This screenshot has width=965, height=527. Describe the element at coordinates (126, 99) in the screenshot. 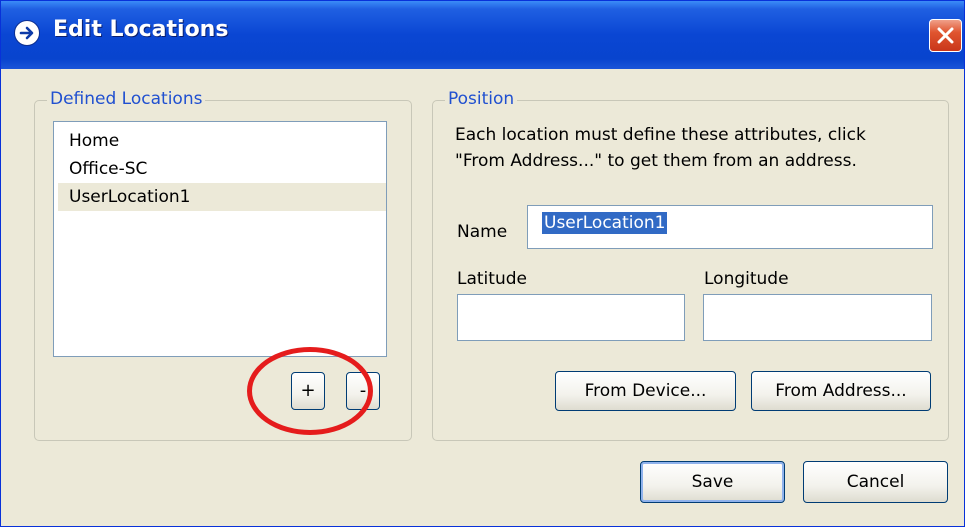

I see `defined-locations-label: Defined Locations` at that location.